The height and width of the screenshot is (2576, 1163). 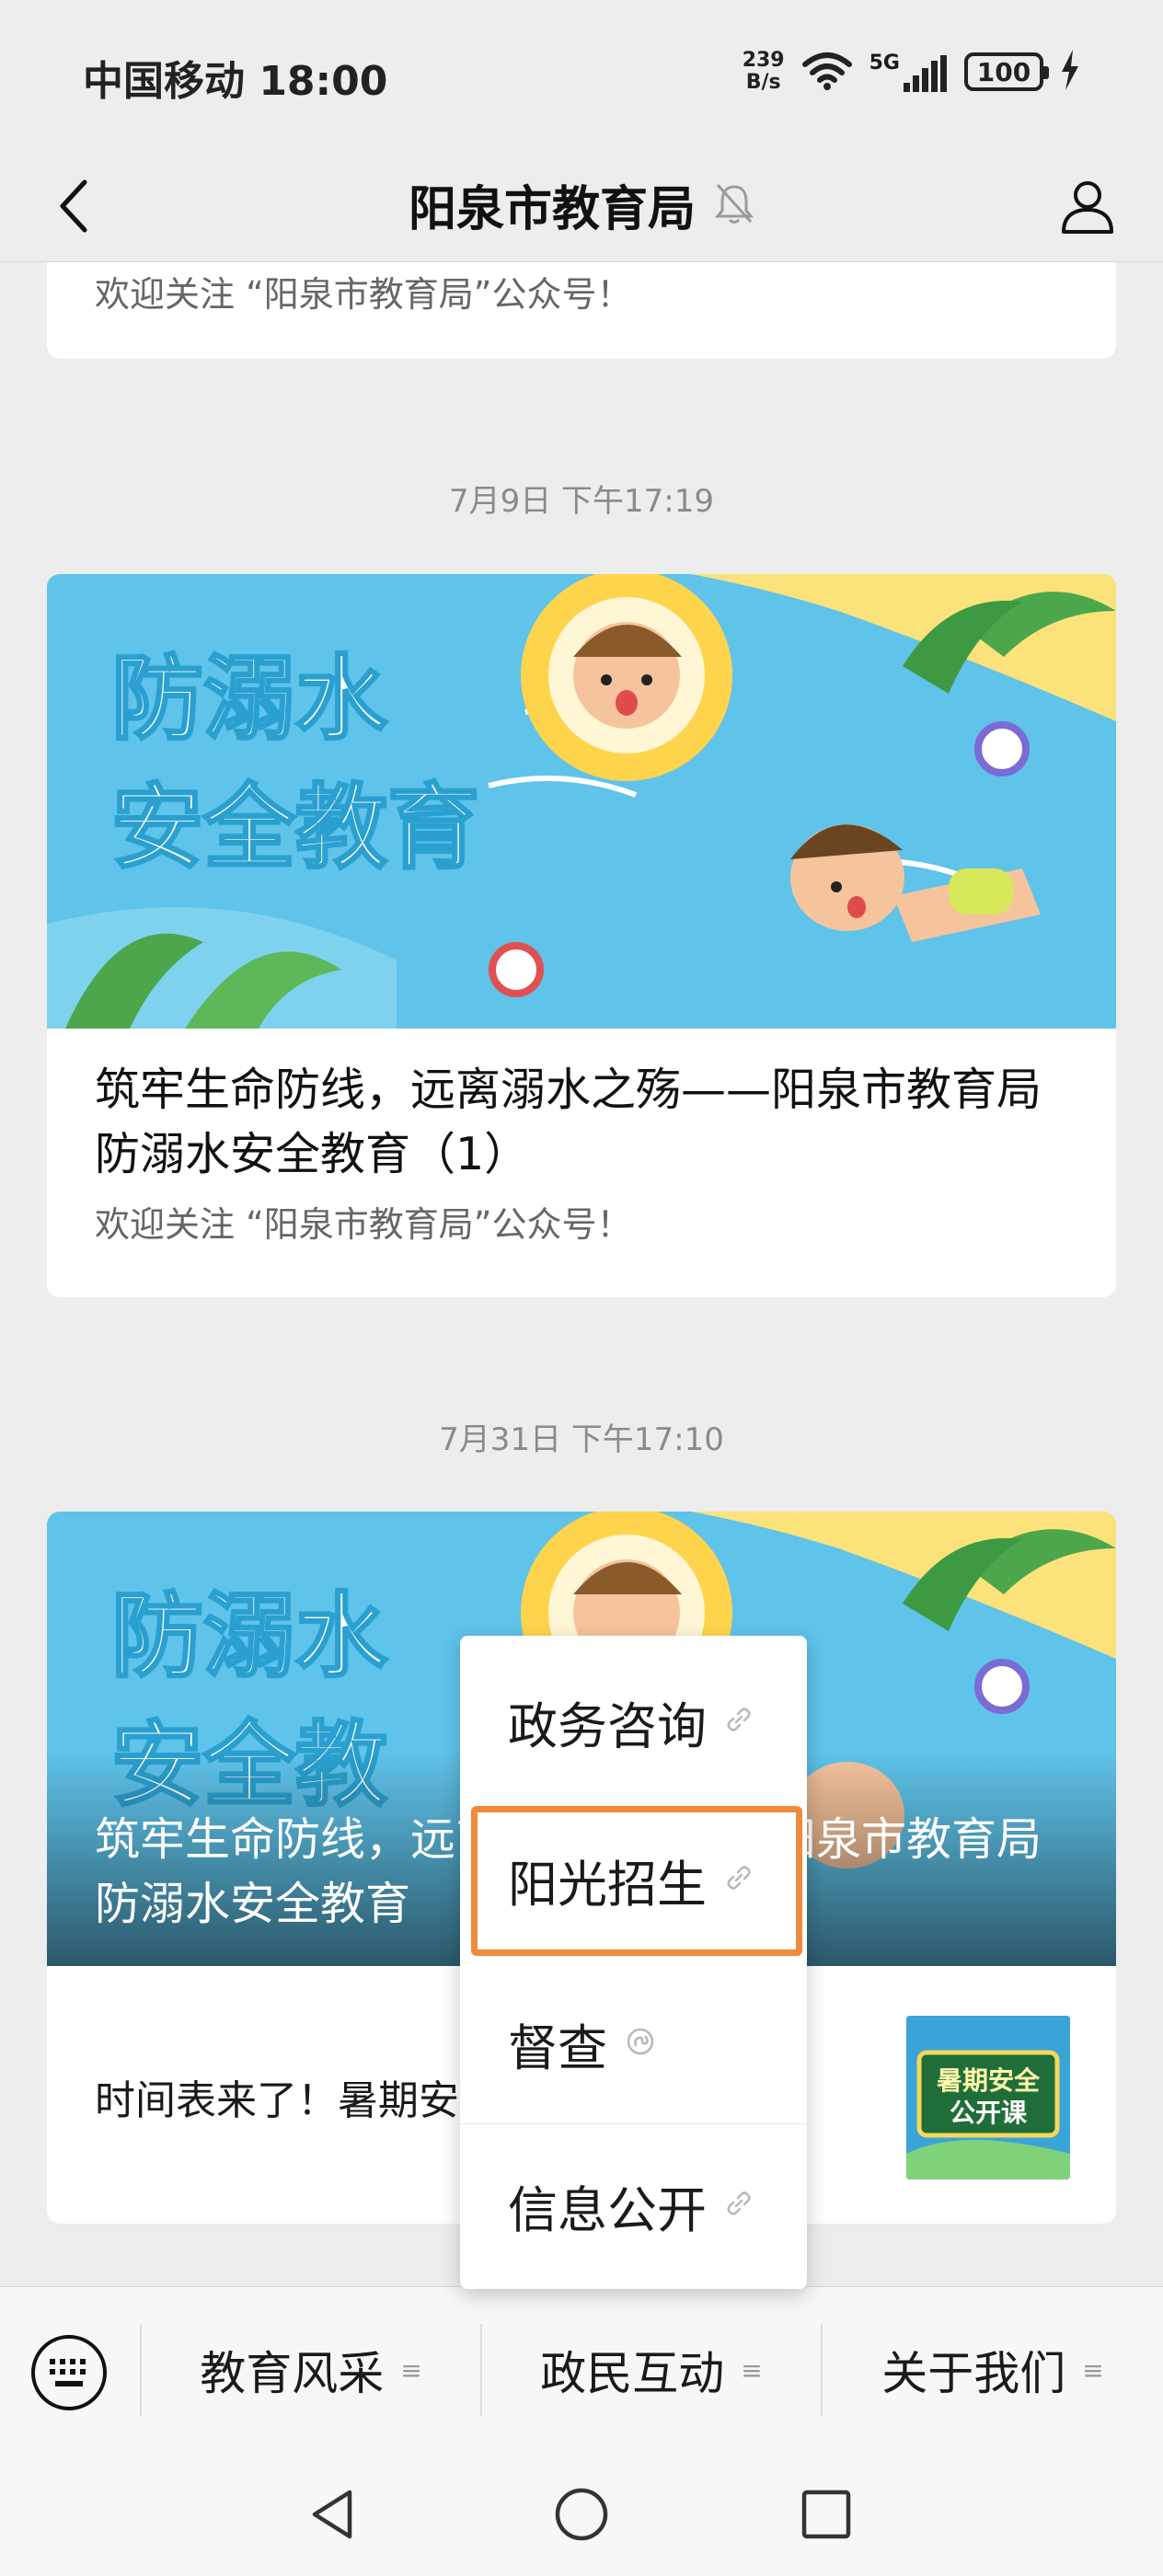 I want to click on nav-home-button, so click(x=581, y=2514).